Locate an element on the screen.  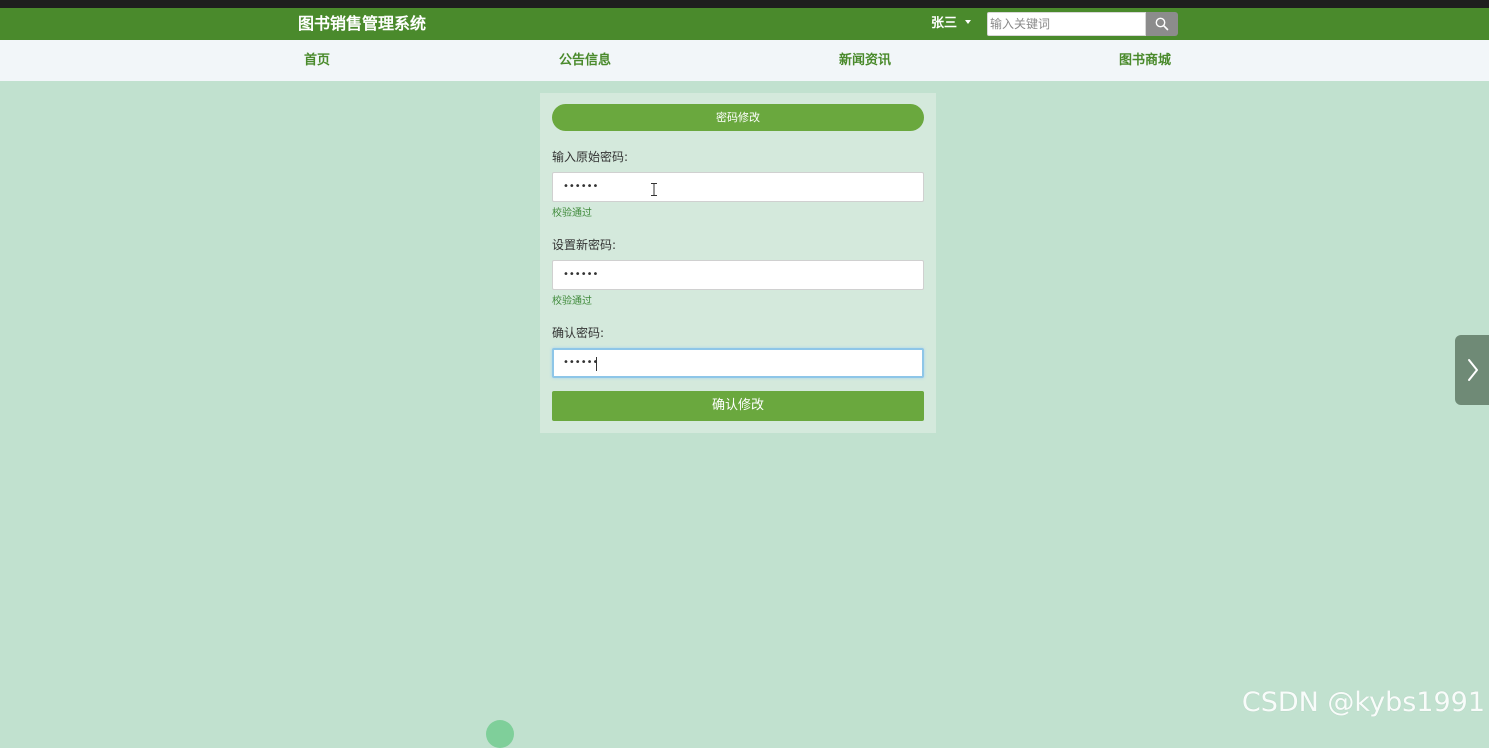
new-password-validation: 校验通过 is located at coordinates (572, 301).